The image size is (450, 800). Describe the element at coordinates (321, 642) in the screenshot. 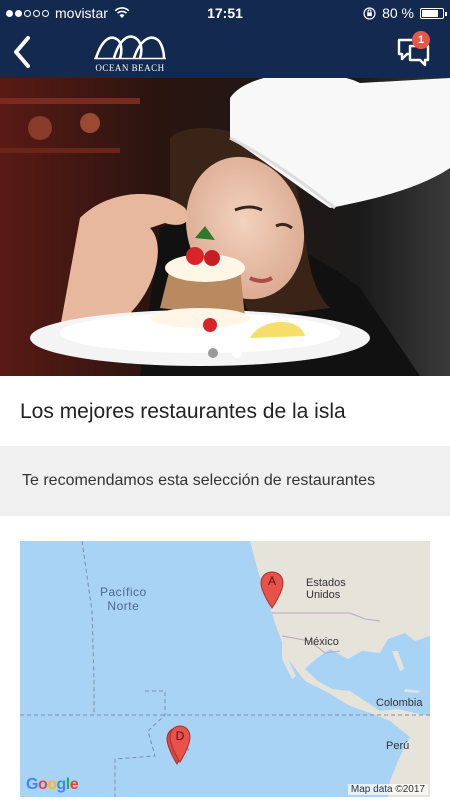

I see `map-label-mexico: México` at that location.